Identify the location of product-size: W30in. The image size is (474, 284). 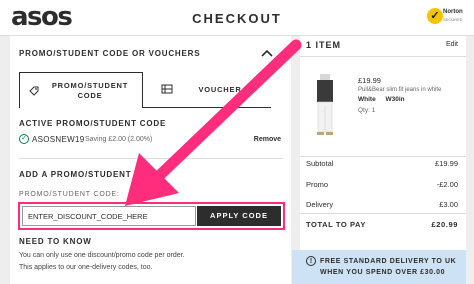
(395, 99).